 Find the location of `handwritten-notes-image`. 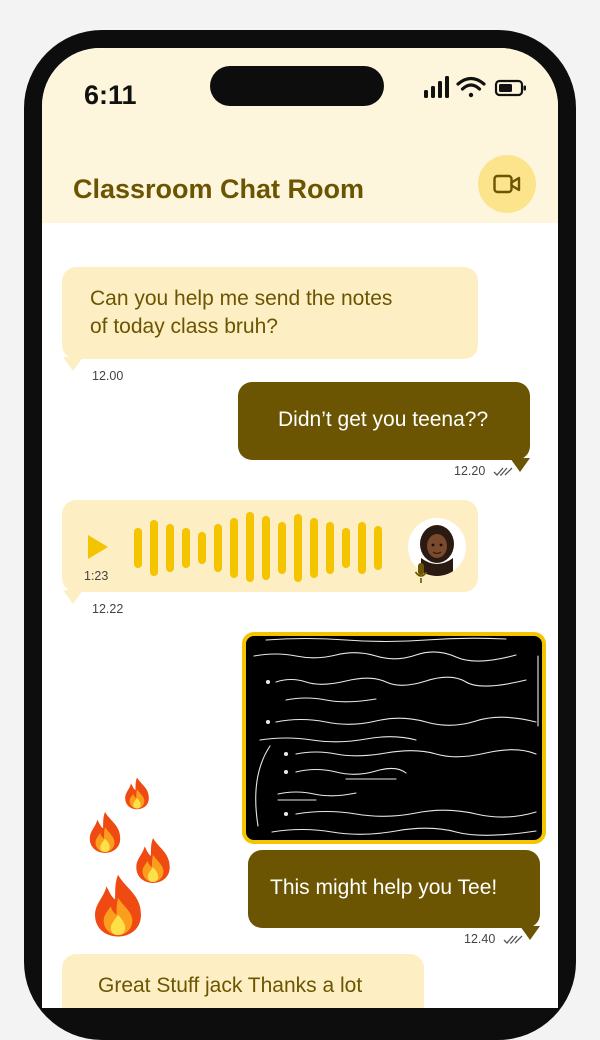

handwritten-notes-image is located at coordinates (394, 738).